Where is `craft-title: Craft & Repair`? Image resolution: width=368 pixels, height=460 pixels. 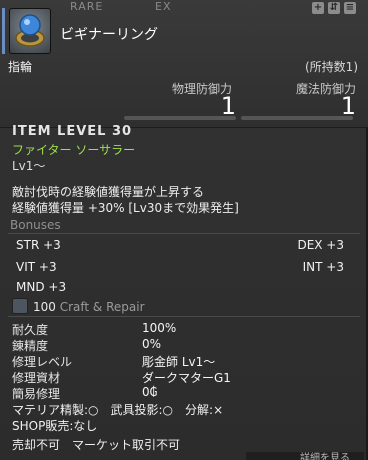
craft-title: Craft & Repair is located at coordinates (102, 307).